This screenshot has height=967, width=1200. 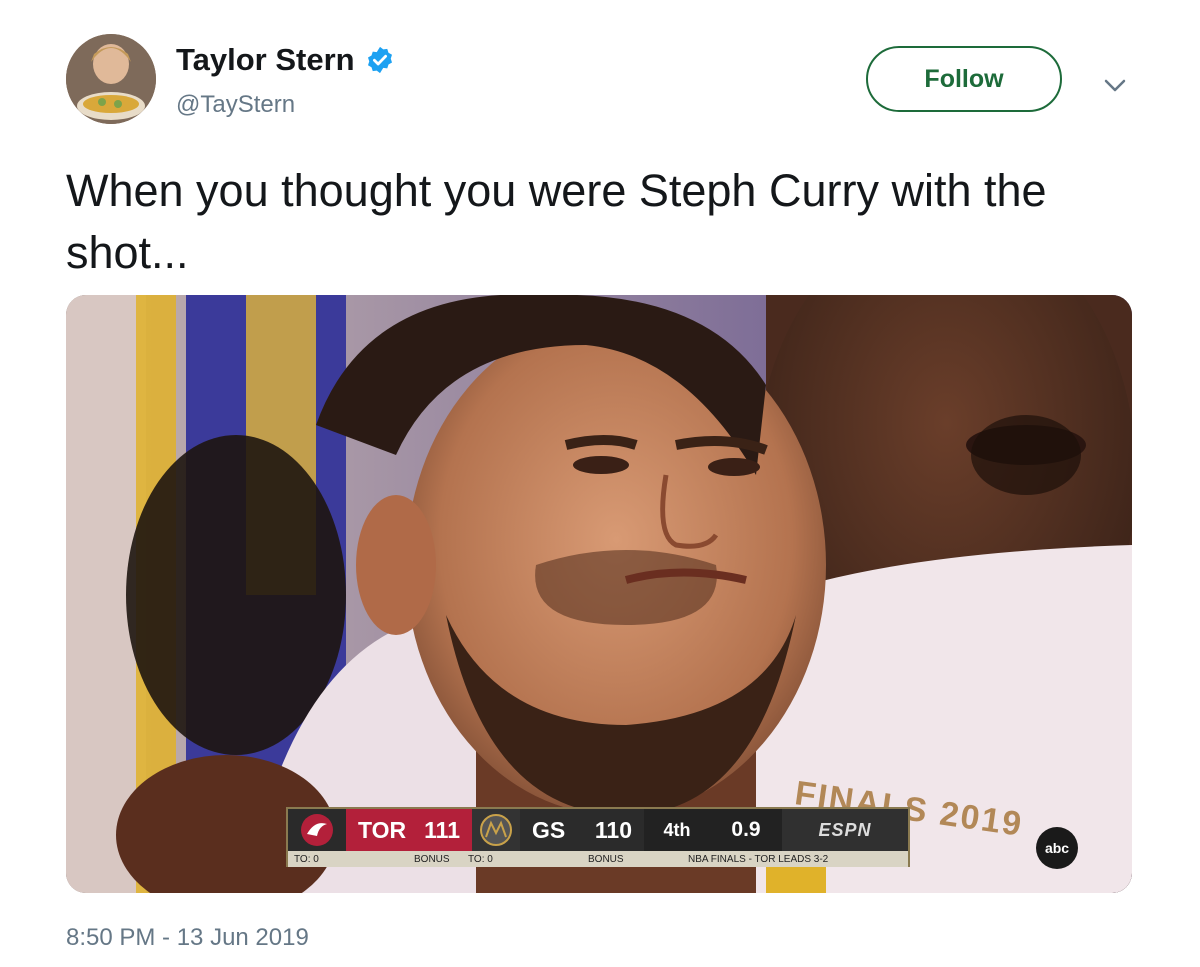 I want to click on team2-abbr: GS, so click(x=549, y=829).